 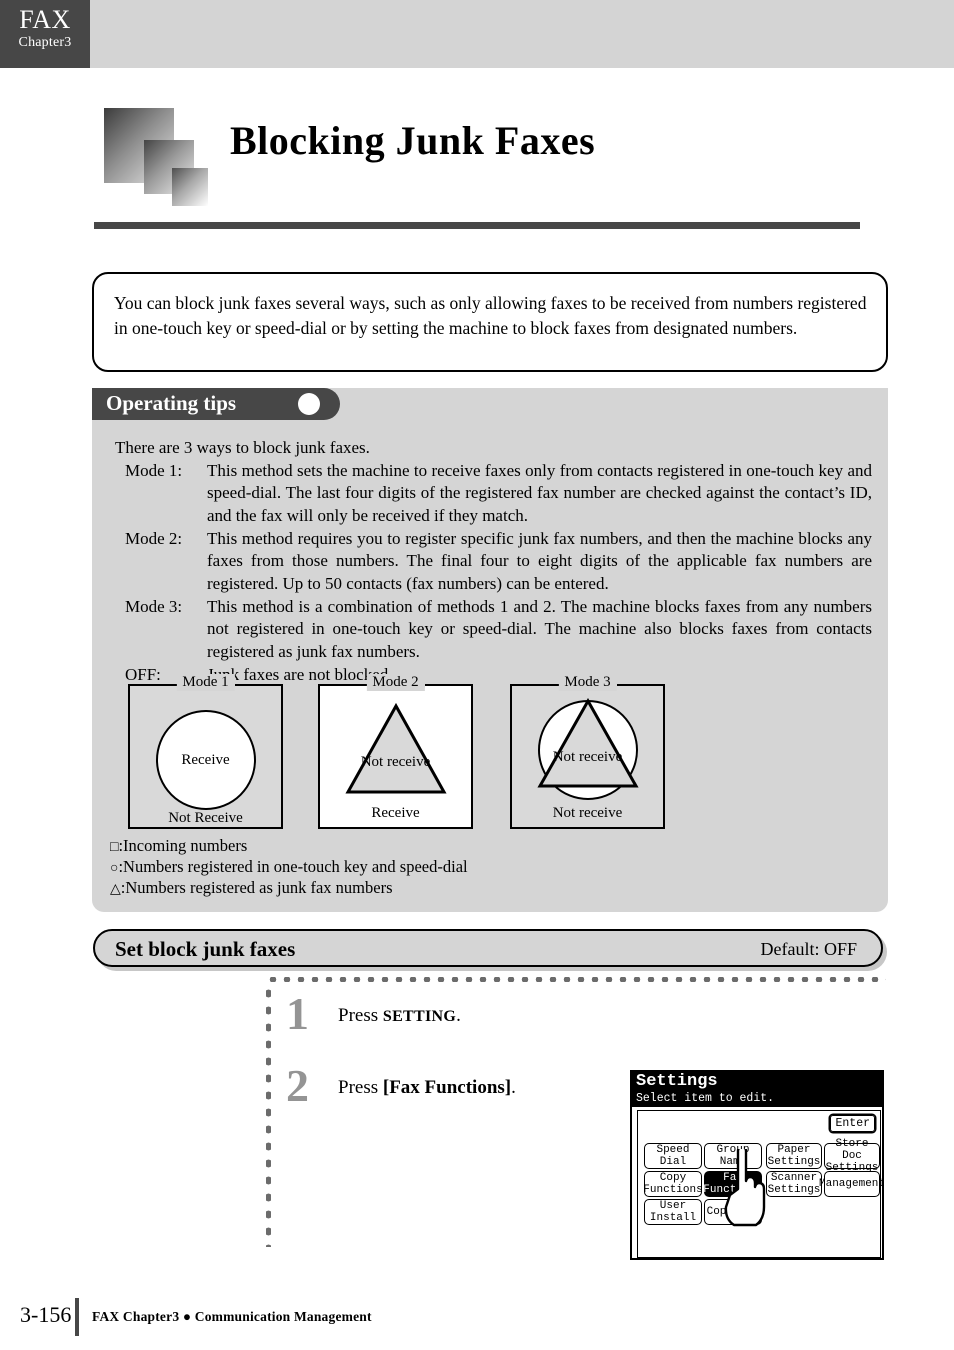 I want to click on tips-intro-text: There are 3 ways to block junk faxes., so click(x=242, y=447).